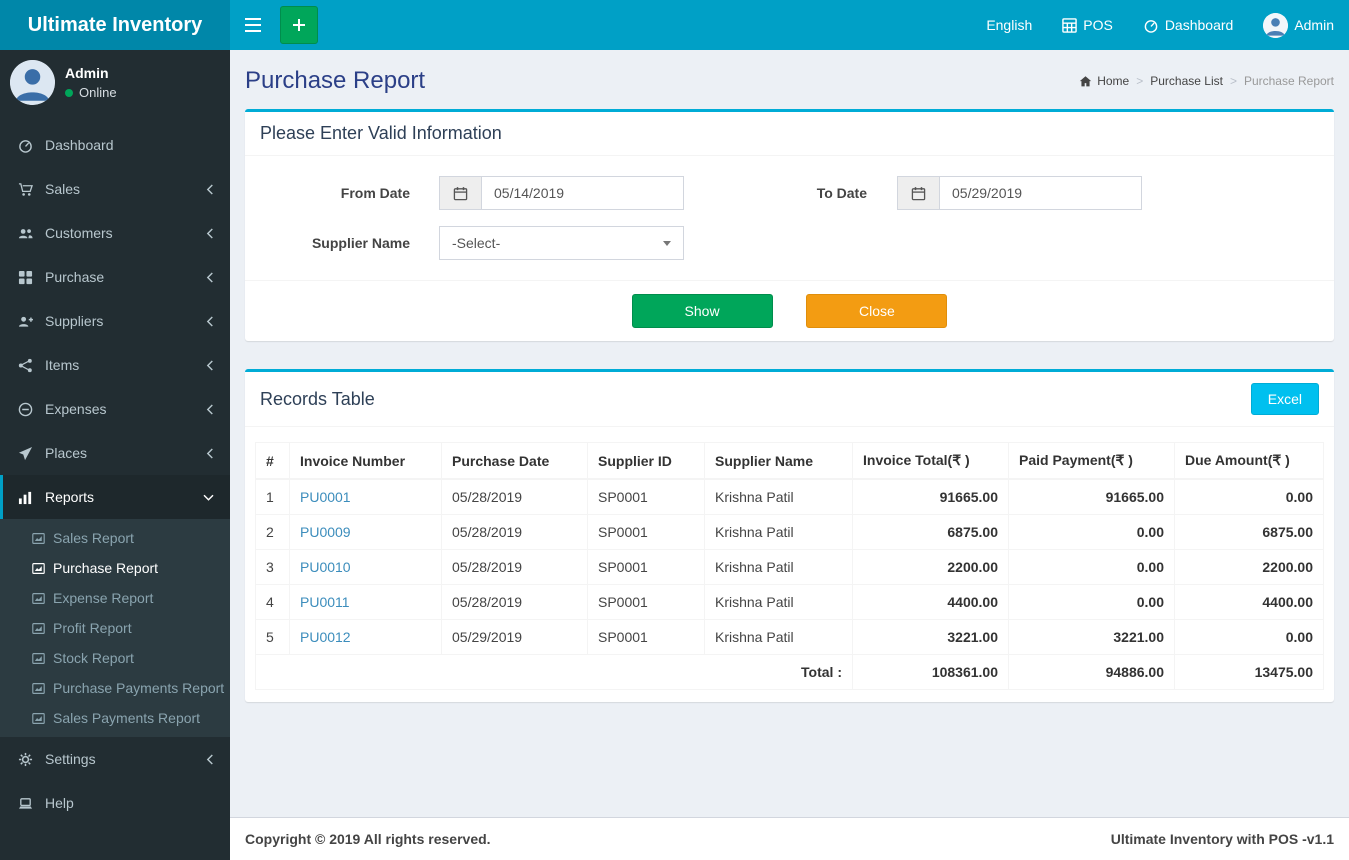  Describe the element at coordinates (1284, 399) in the screenshot. I see `excel-export-button: Excel` at that location.